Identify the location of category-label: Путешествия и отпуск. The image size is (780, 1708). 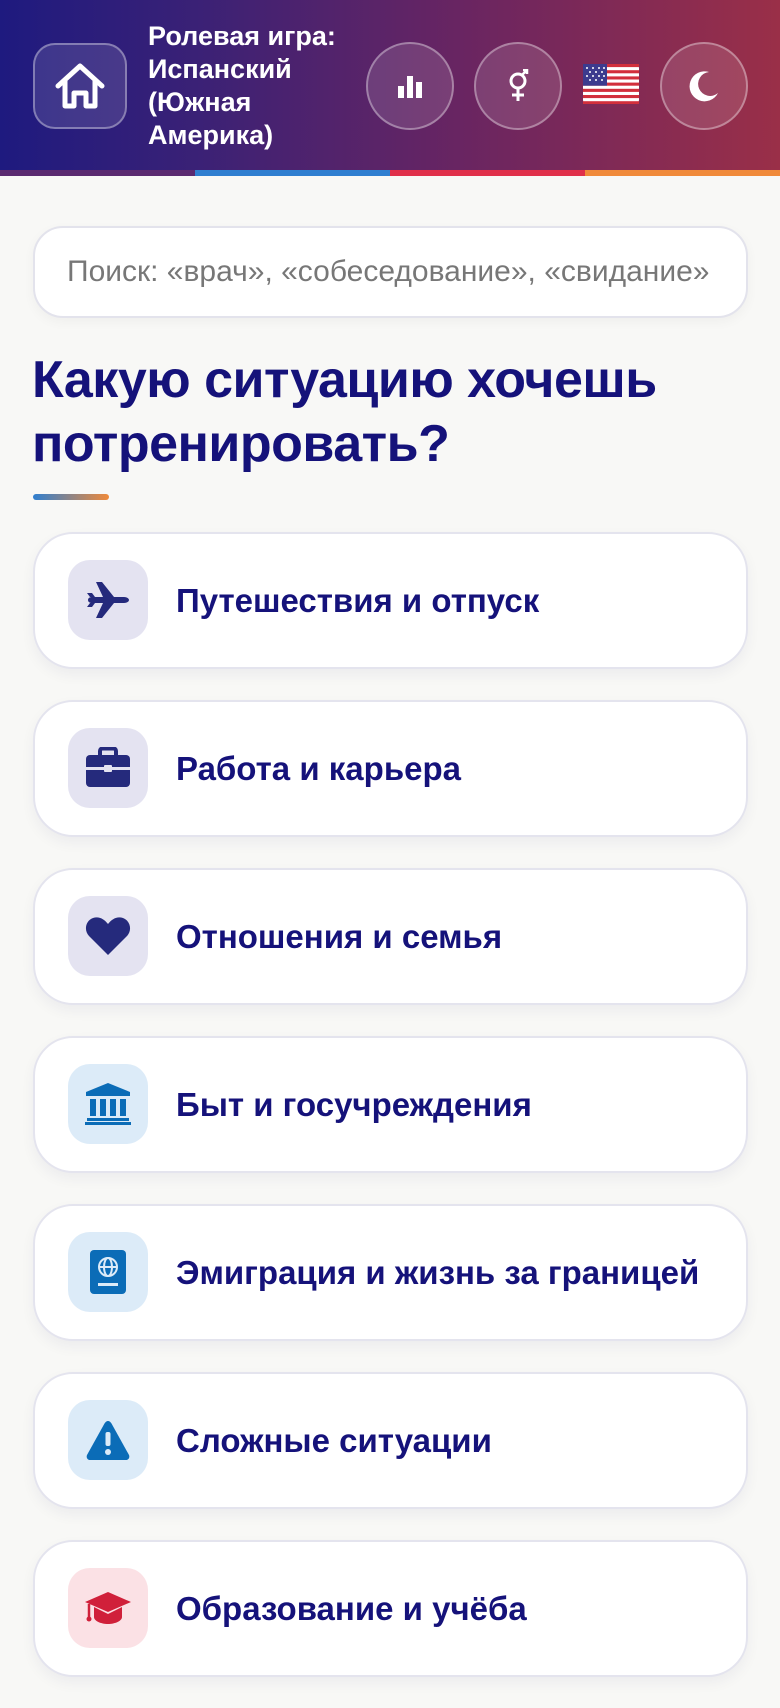
(358, 600).